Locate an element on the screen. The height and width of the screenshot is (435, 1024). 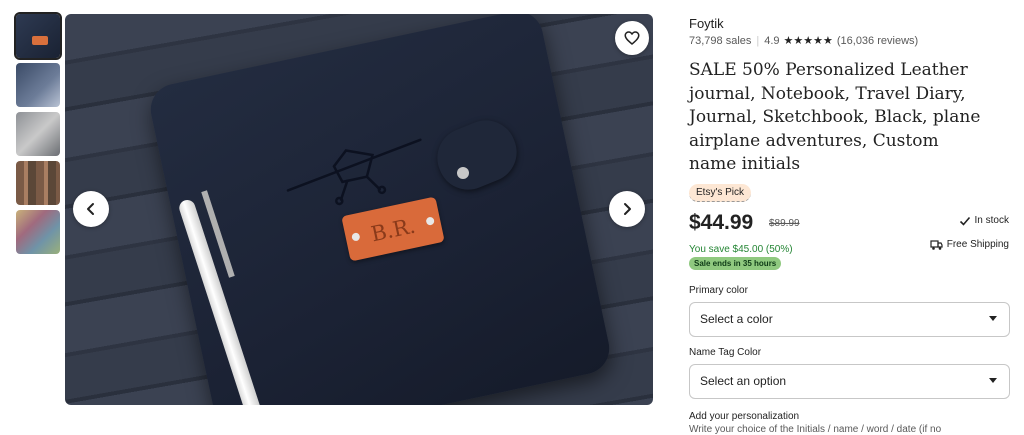
chevron-left-icon is located at coordinates (90, 209).